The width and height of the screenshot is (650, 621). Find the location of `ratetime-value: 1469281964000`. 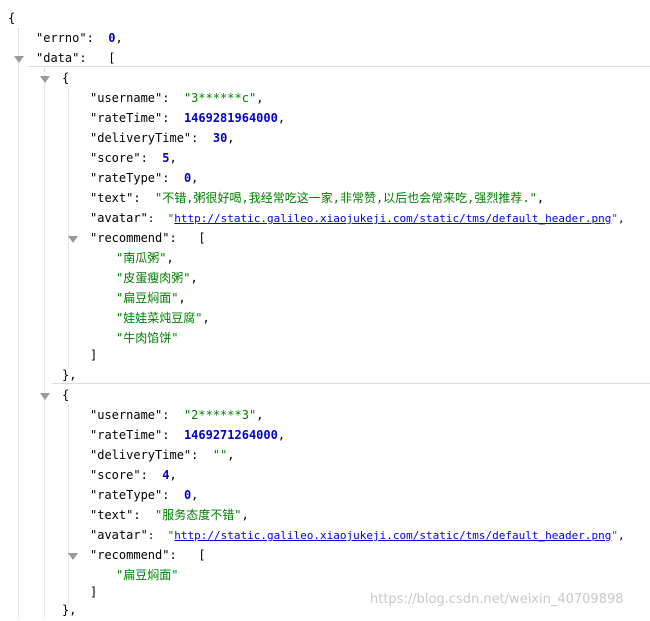

ratetime-value: 1469281964000 is located at coordinates (230, 118).